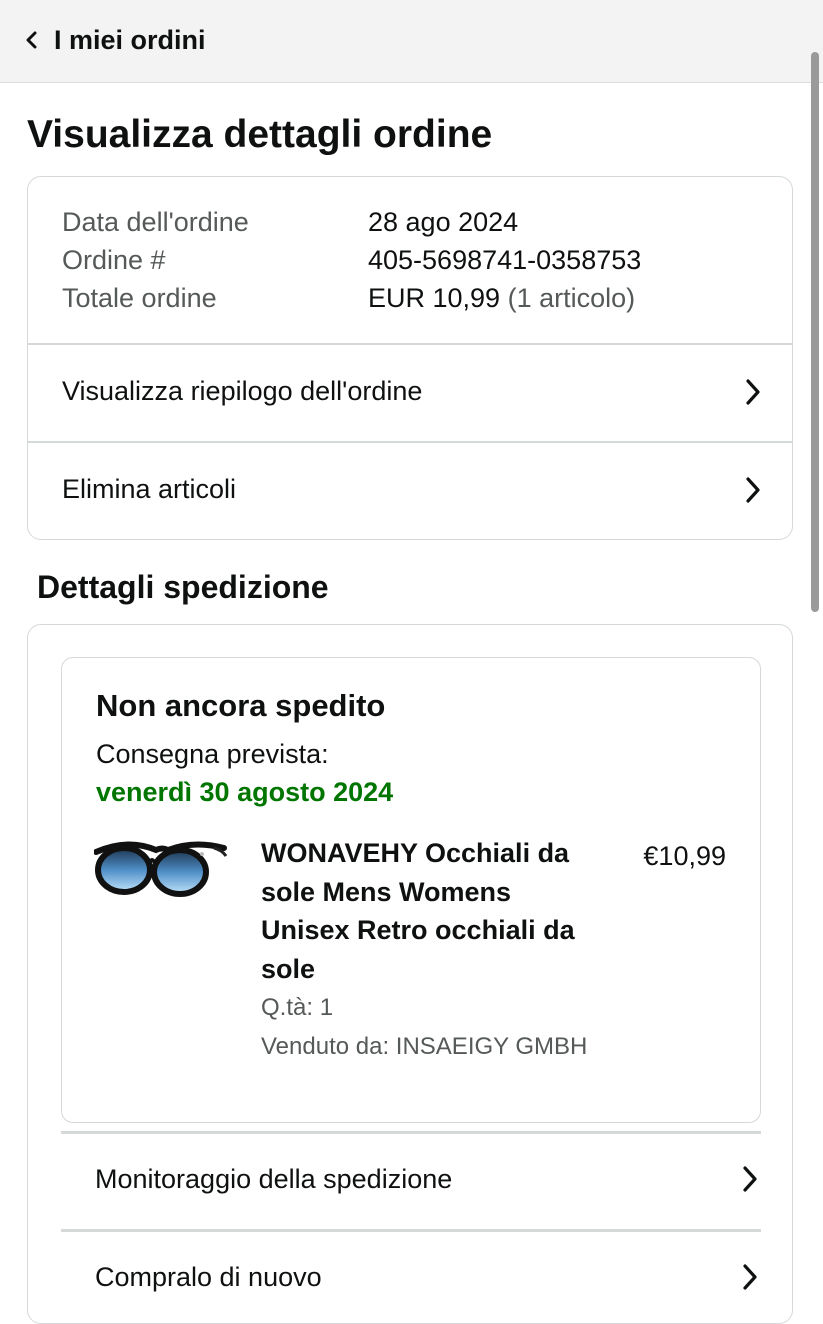  I want to click on order-date-row: Data dell'ordine 28 ago 2024, so click(351, 222).